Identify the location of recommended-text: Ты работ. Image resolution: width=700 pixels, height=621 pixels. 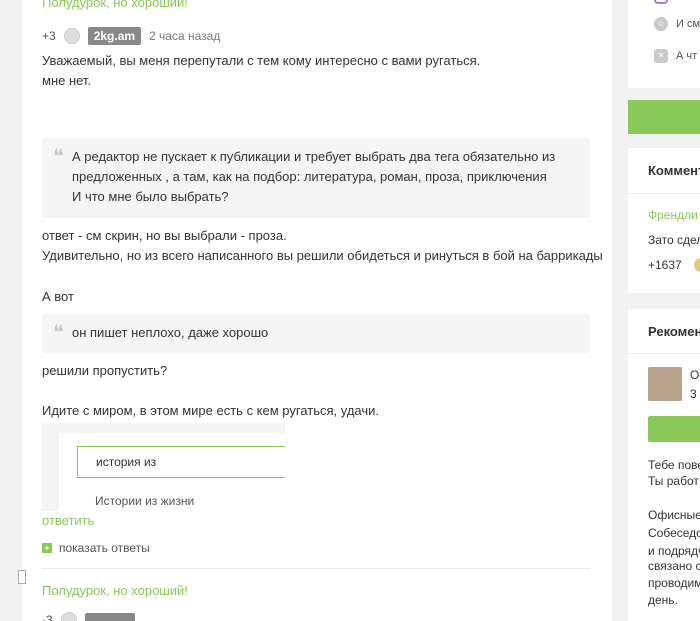
(673, 481).